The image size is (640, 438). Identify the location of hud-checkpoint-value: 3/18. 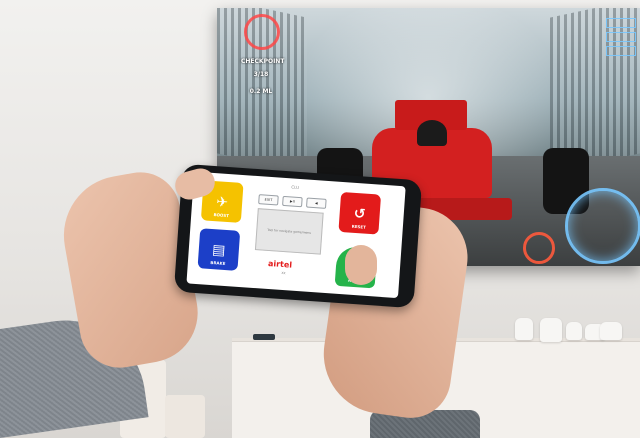
(261, 74).